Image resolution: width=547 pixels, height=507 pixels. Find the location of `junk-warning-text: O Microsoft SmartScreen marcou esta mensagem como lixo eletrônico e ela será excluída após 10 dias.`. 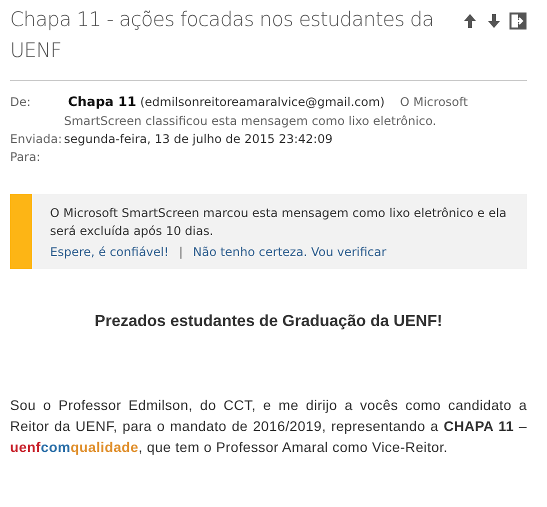

junk-warning-text: O Microsoft SmartScreen marcou esta mensagem como lixo eletrônico e ela será excluída após 10 dias. is located at coordinates (279, 222).